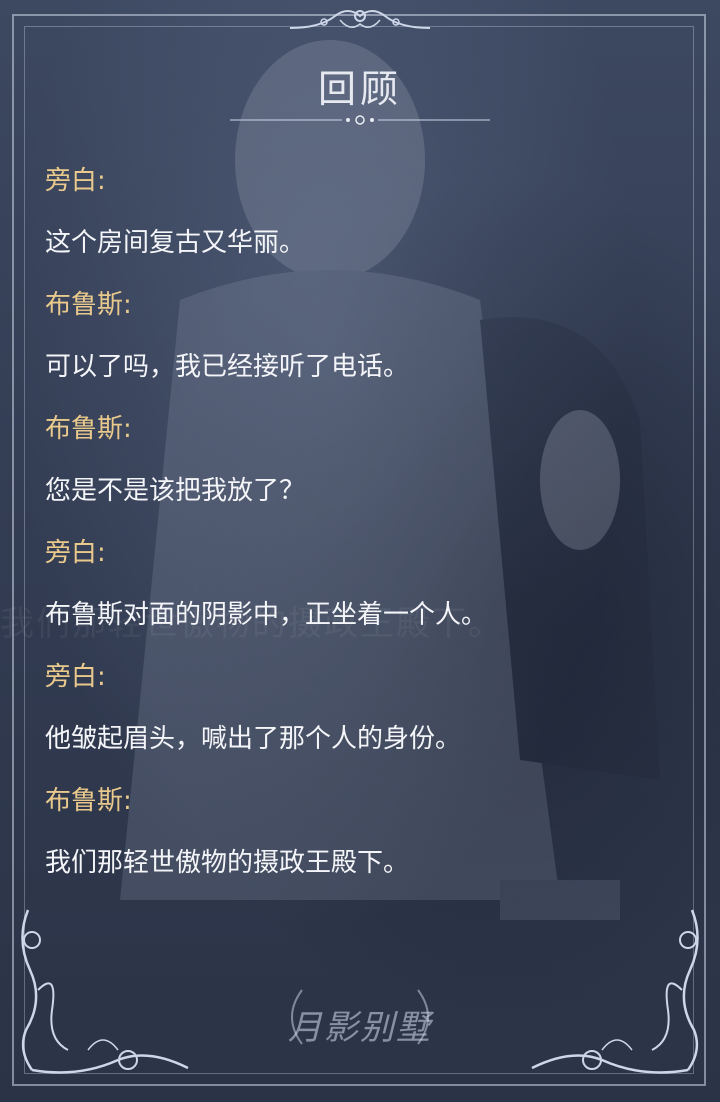 This screenshot has height=1102, width=720. Describe the element at coordinates (355, 832) in the screenshot. I see `list-item: 布鲁斯: 我们那轻世傲物的摄政王殿下。` at that location.